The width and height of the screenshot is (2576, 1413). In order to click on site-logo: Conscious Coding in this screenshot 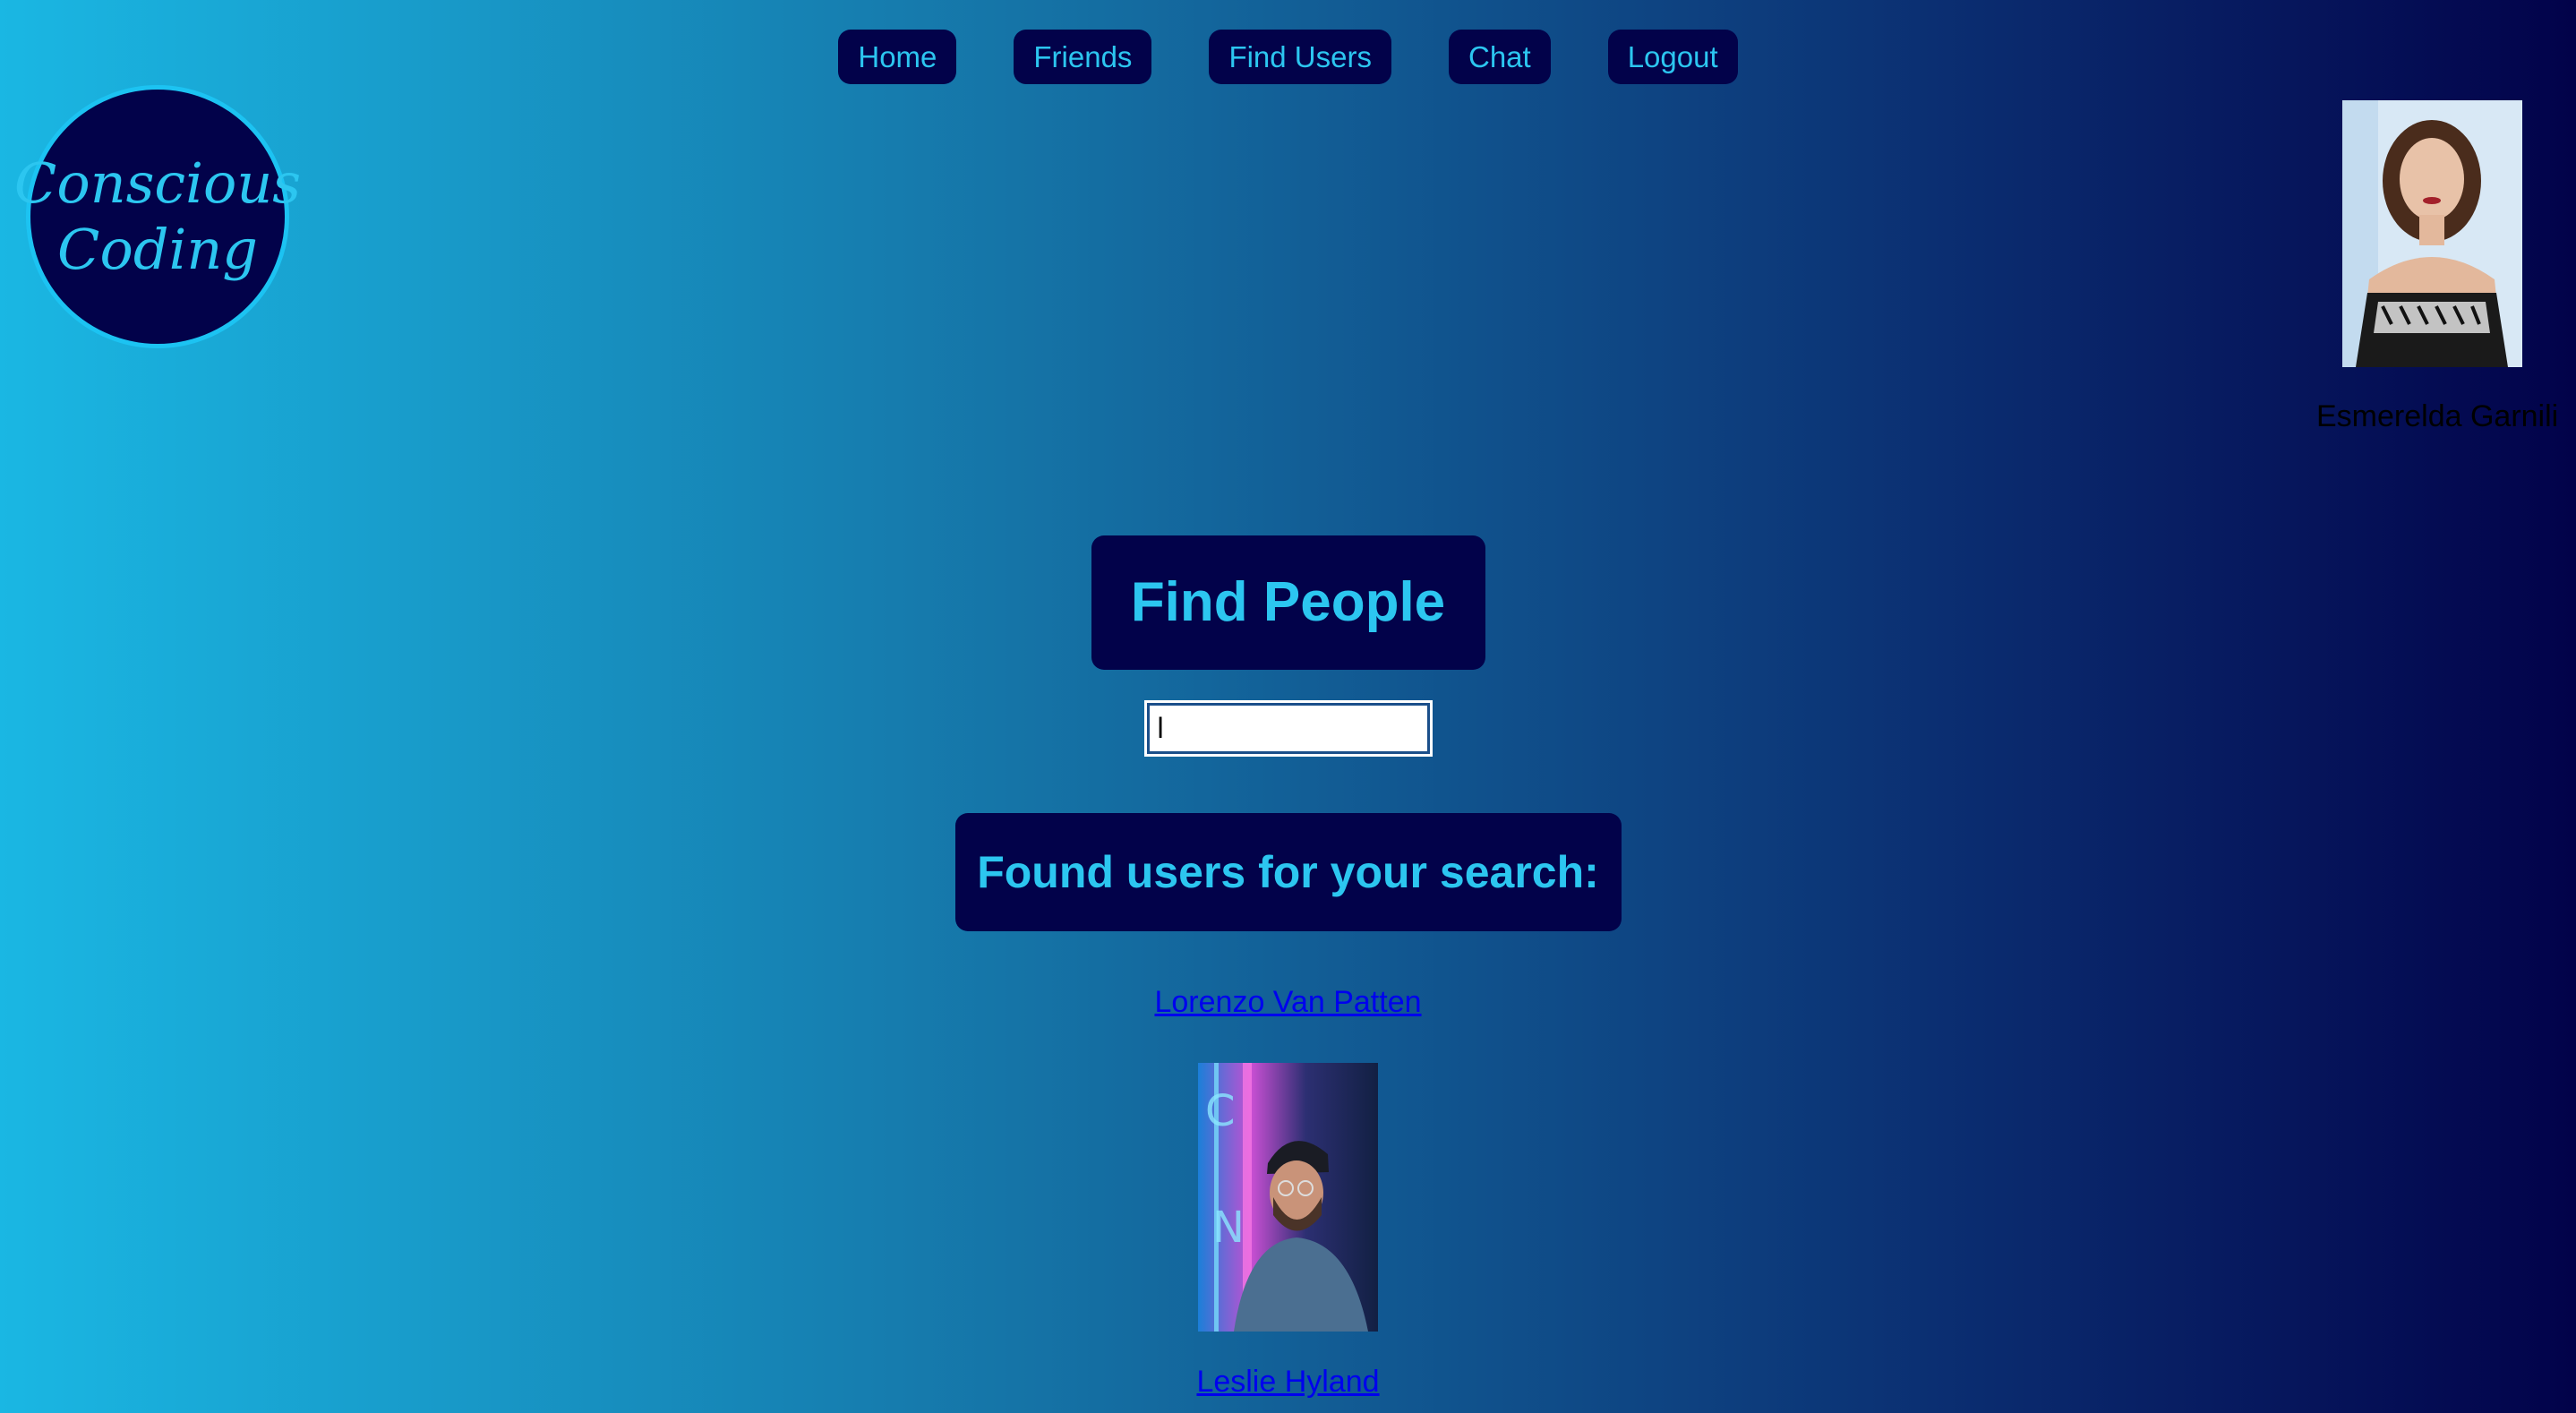, I will do `click(157, 217)`.